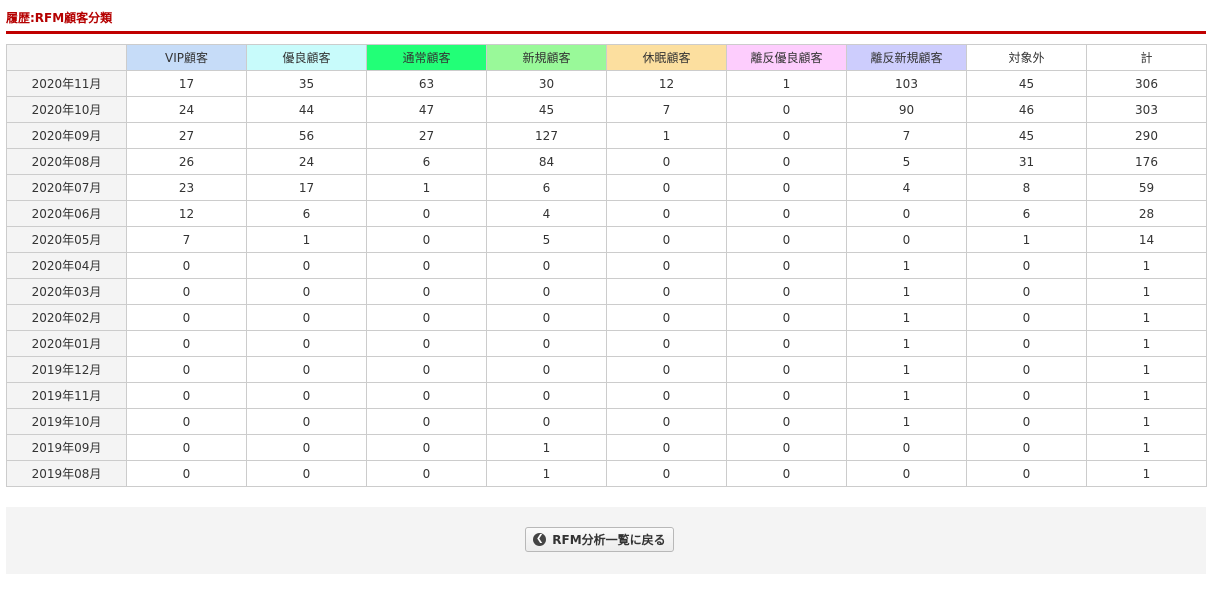  What do you see at coordinates (540, 539) in the screenshot?
I see `chevron-left-circle-icon: ❮` at bounding box center [540, 539].